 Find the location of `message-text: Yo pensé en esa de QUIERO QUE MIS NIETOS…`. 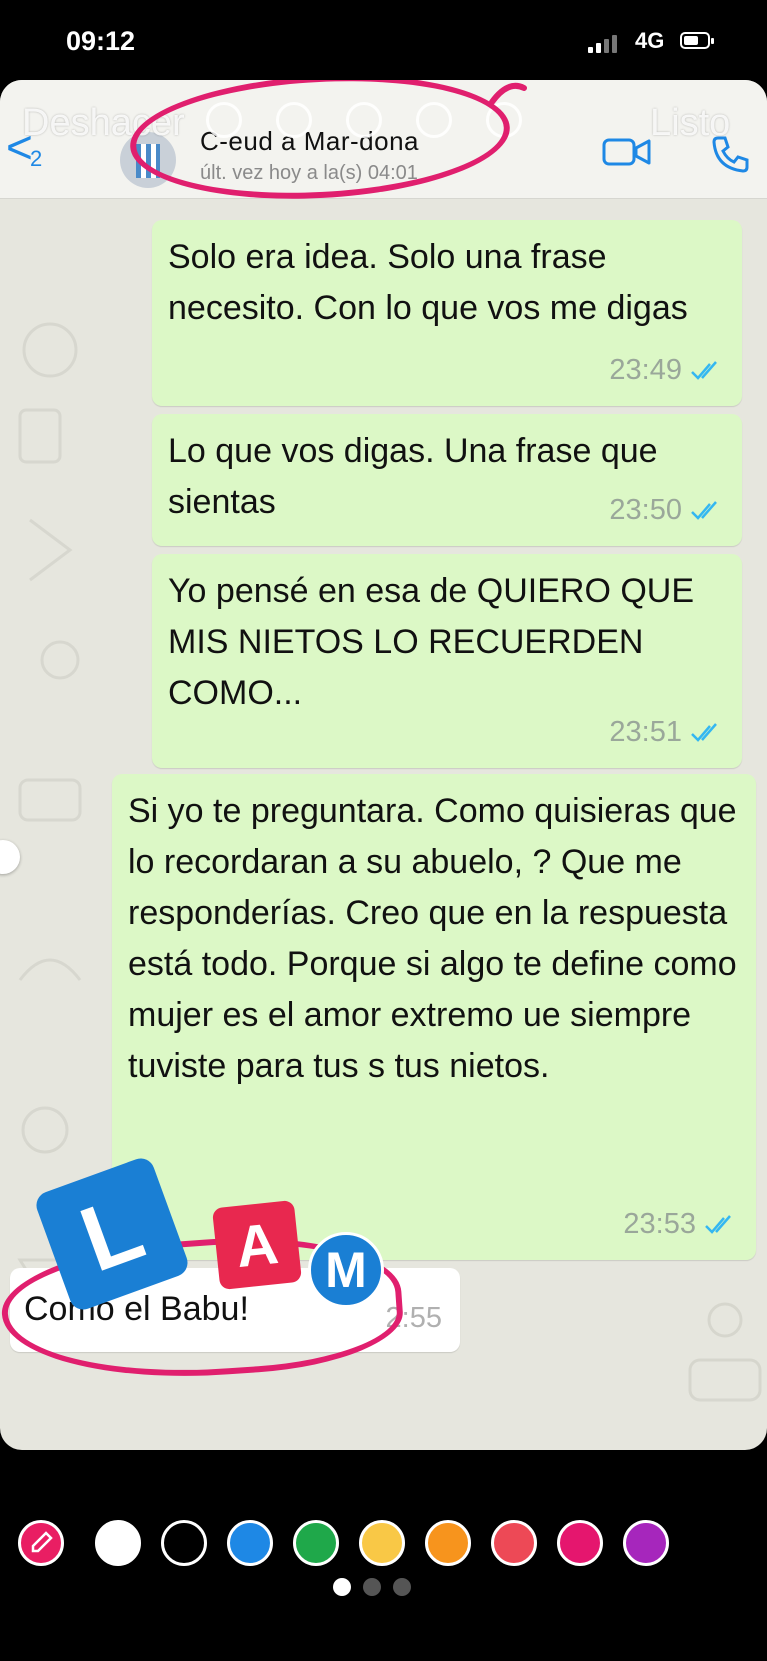

message-text: Yo pensé en esa de QUIERO QUE MIS NIETOS… is located at coordinates (431, 642).